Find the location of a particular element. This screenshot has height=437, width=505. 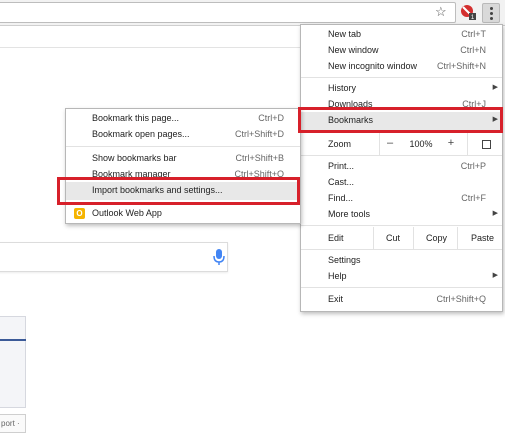

extension-icon: 1 is located at coordinates (468, 12).